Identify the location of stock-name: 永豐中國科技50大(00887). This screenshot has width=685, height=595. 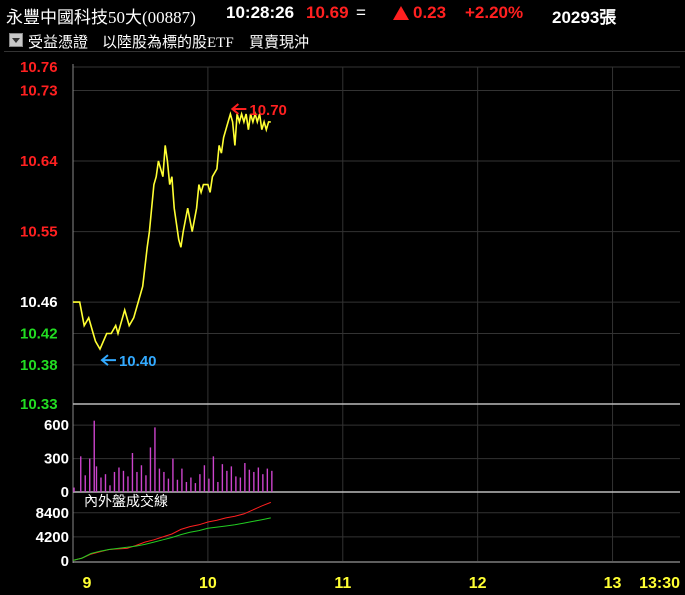
(101, 15).